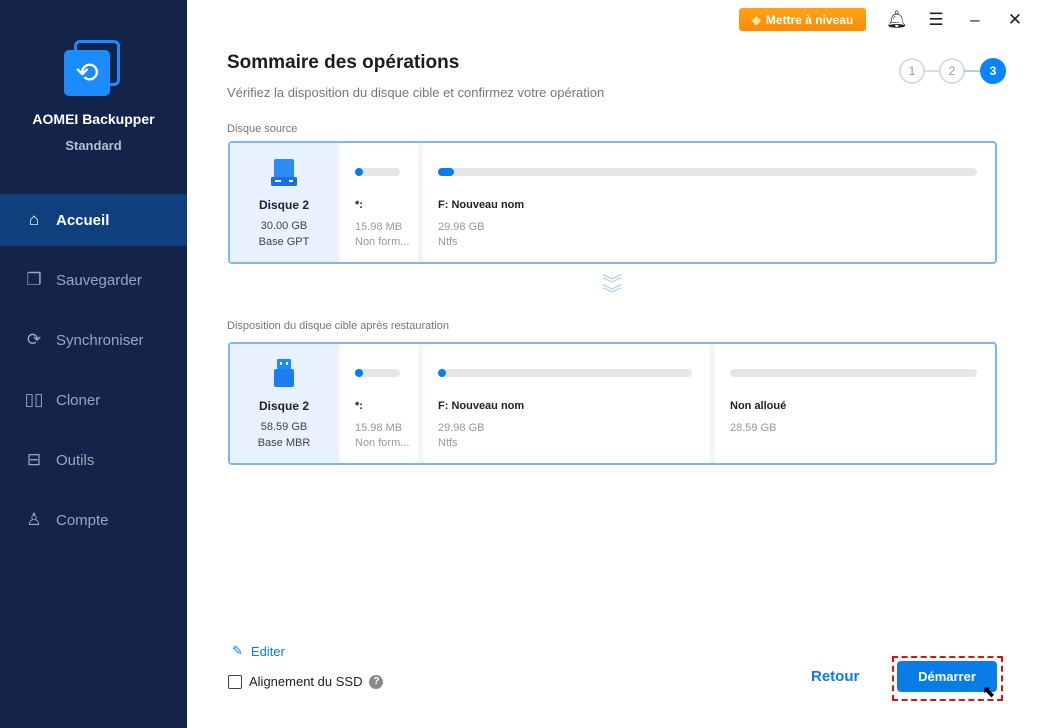  Describe the element at coordinates (897, 20) in the screenshot. I see `bell-icon: 🔔︎` at that location.